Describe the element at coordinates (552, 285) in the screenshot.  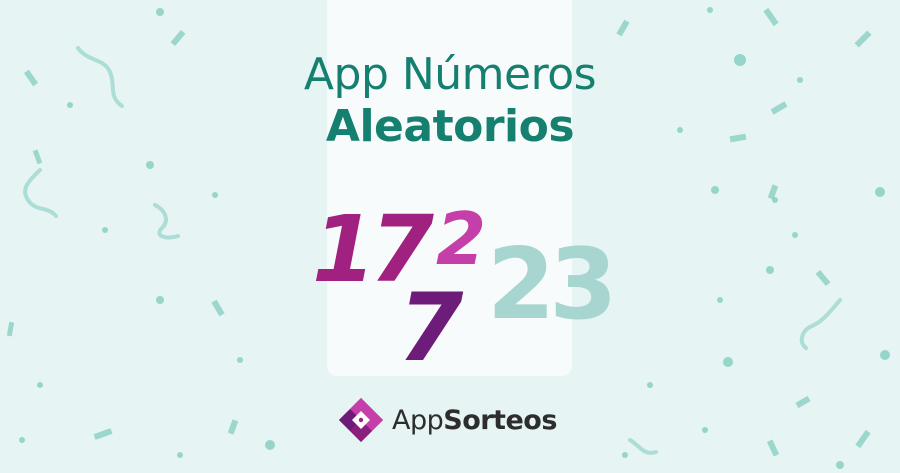
I see `random-number-23: 23` at that location.